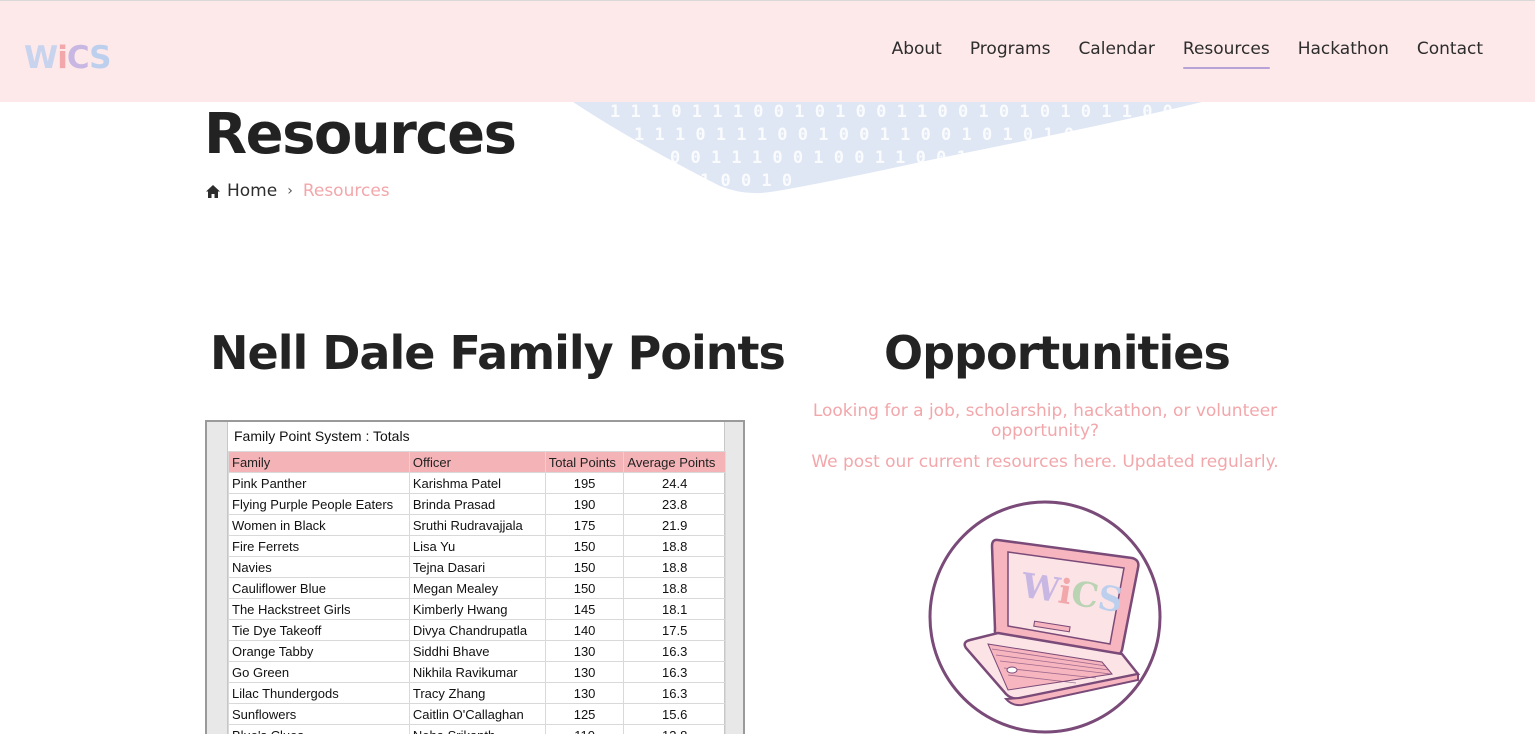 This screenshot has width=1535, height=734. I want to click on cell-total-points: 125, so click(584, 714).